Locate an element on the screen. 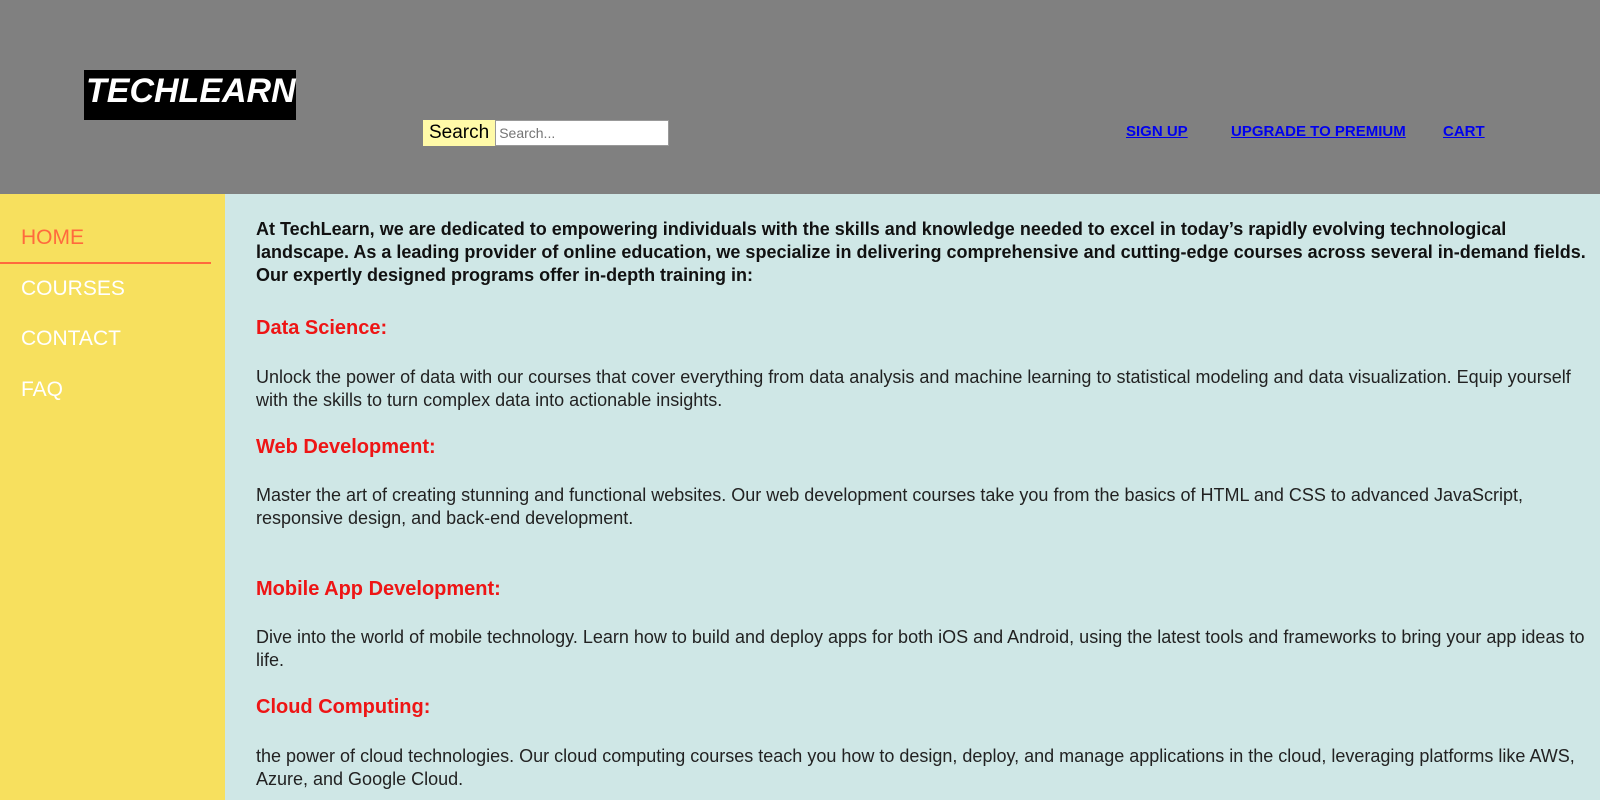 This screenshot has width=1600, height=800. section-heading-web-development: Web Development: is located at coordinates (346, 447).